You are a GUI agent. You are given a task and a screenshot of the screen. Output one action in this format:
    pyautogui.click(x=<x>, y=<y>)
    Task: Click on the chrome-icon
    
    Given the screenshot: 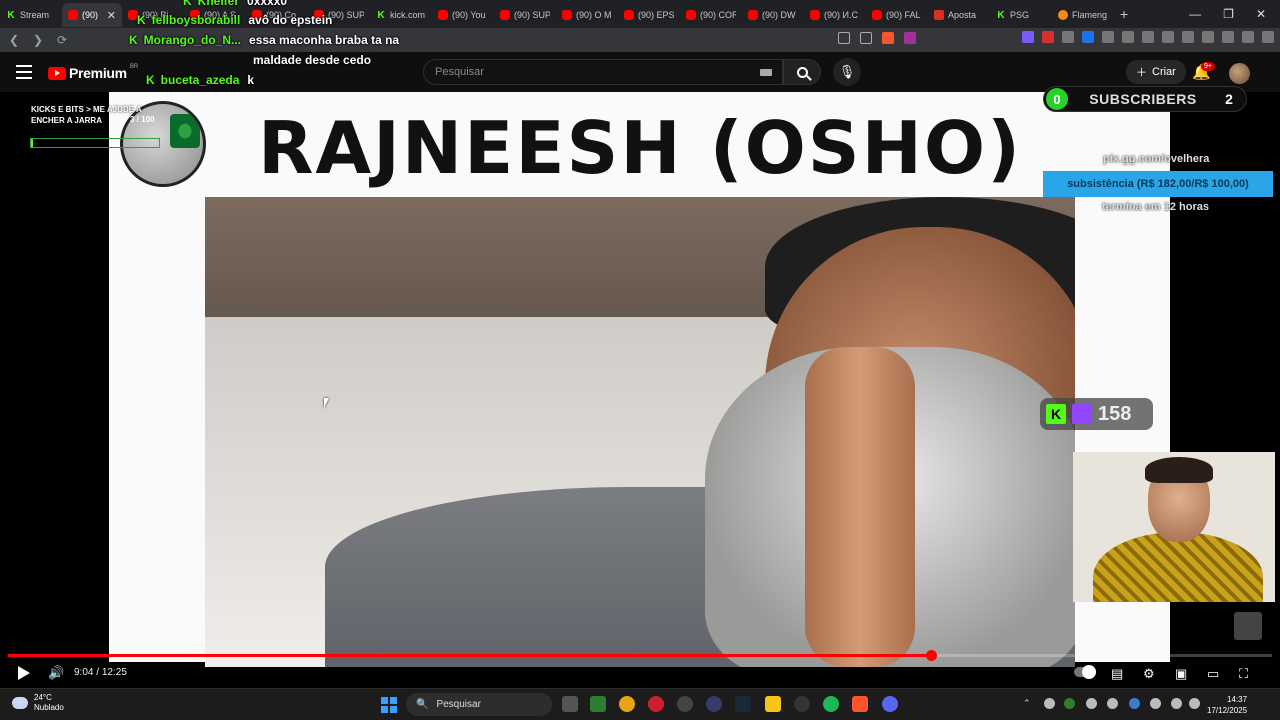 What is the action you would take?
    pyautogui.click(x=627, y=704)
    